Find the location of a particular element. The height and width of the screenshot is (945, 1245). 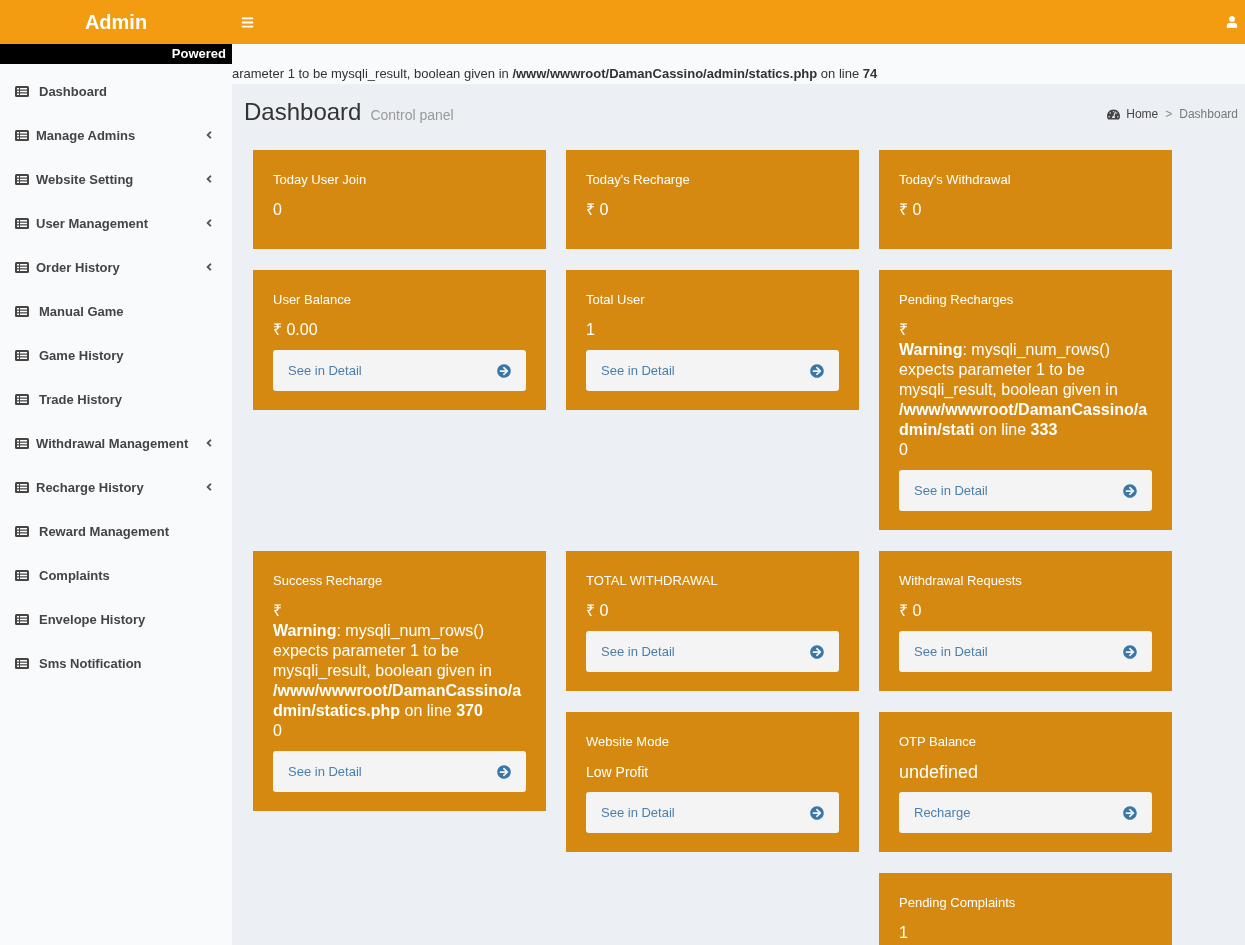

breadcrumb-current: Dashboard is located at coordinates (1208, 114).